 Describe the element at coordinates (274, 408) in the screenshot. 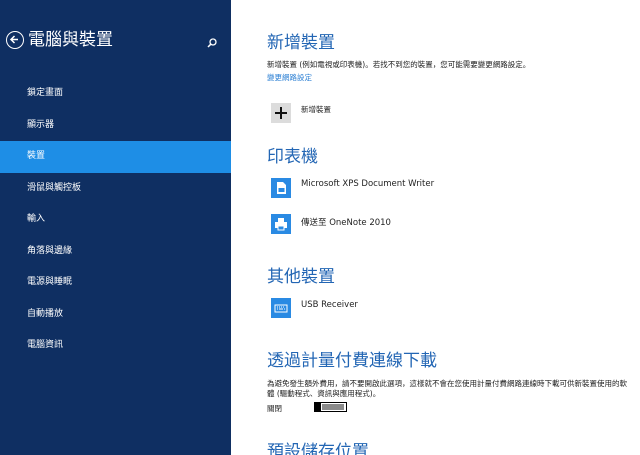

I see `metered-toggle-label: 關閉` at that location.